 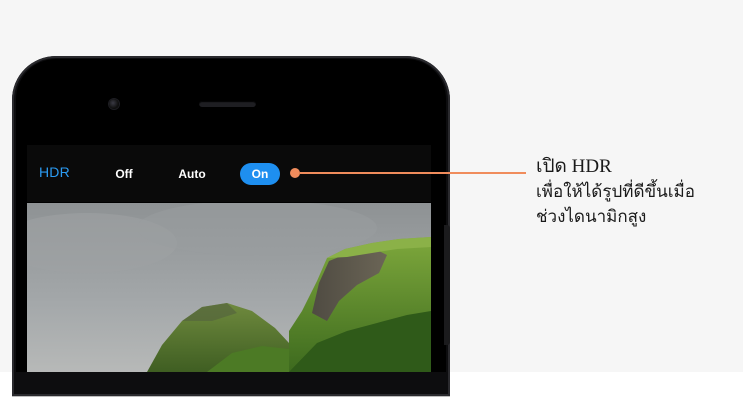 I want to click on earpiece-speaker-icon, so click(x=227, y=104).